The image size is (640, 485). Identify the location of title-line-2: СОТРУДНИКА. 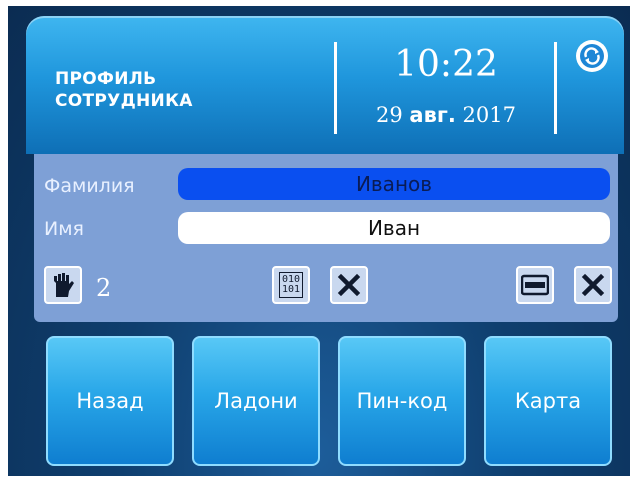
(124, 101).